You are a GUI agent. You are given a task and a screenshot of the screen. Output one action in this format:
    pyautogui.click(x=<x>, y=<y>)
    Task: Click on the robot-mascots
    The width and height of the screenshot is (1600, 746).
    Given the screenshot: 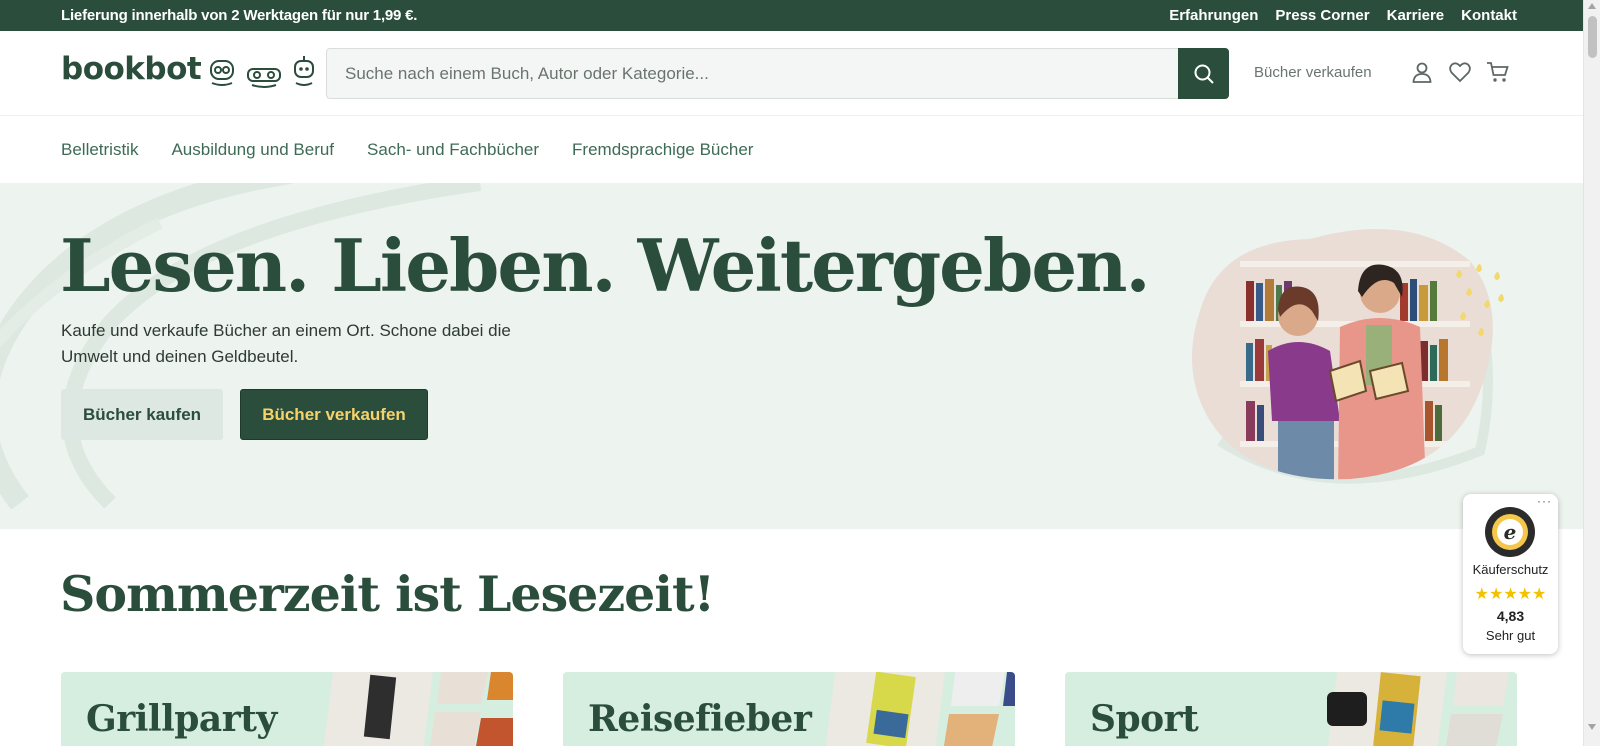 What is the action you would take?
    pyautogui.click(x=262, y=72)
    